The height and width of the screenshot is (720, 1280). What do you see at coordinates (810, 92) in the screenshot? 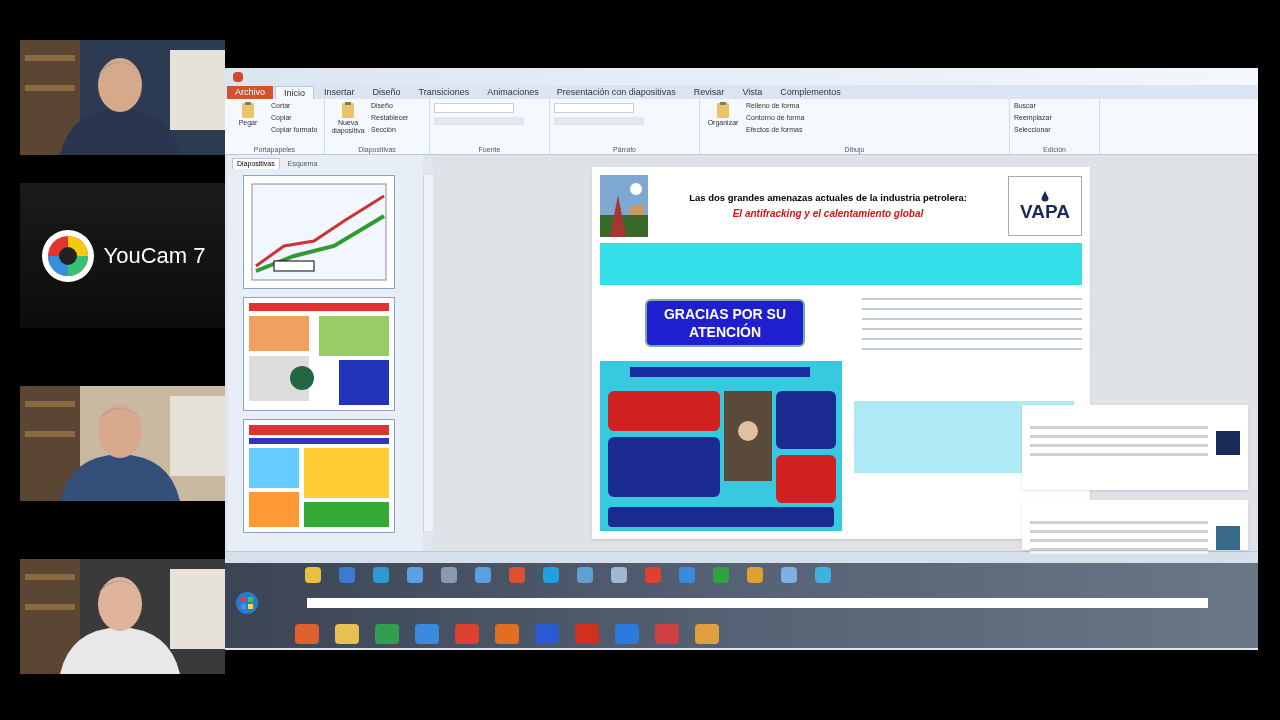
I see `ribbon-tab: Complementos` at bounding box center [810, 92].